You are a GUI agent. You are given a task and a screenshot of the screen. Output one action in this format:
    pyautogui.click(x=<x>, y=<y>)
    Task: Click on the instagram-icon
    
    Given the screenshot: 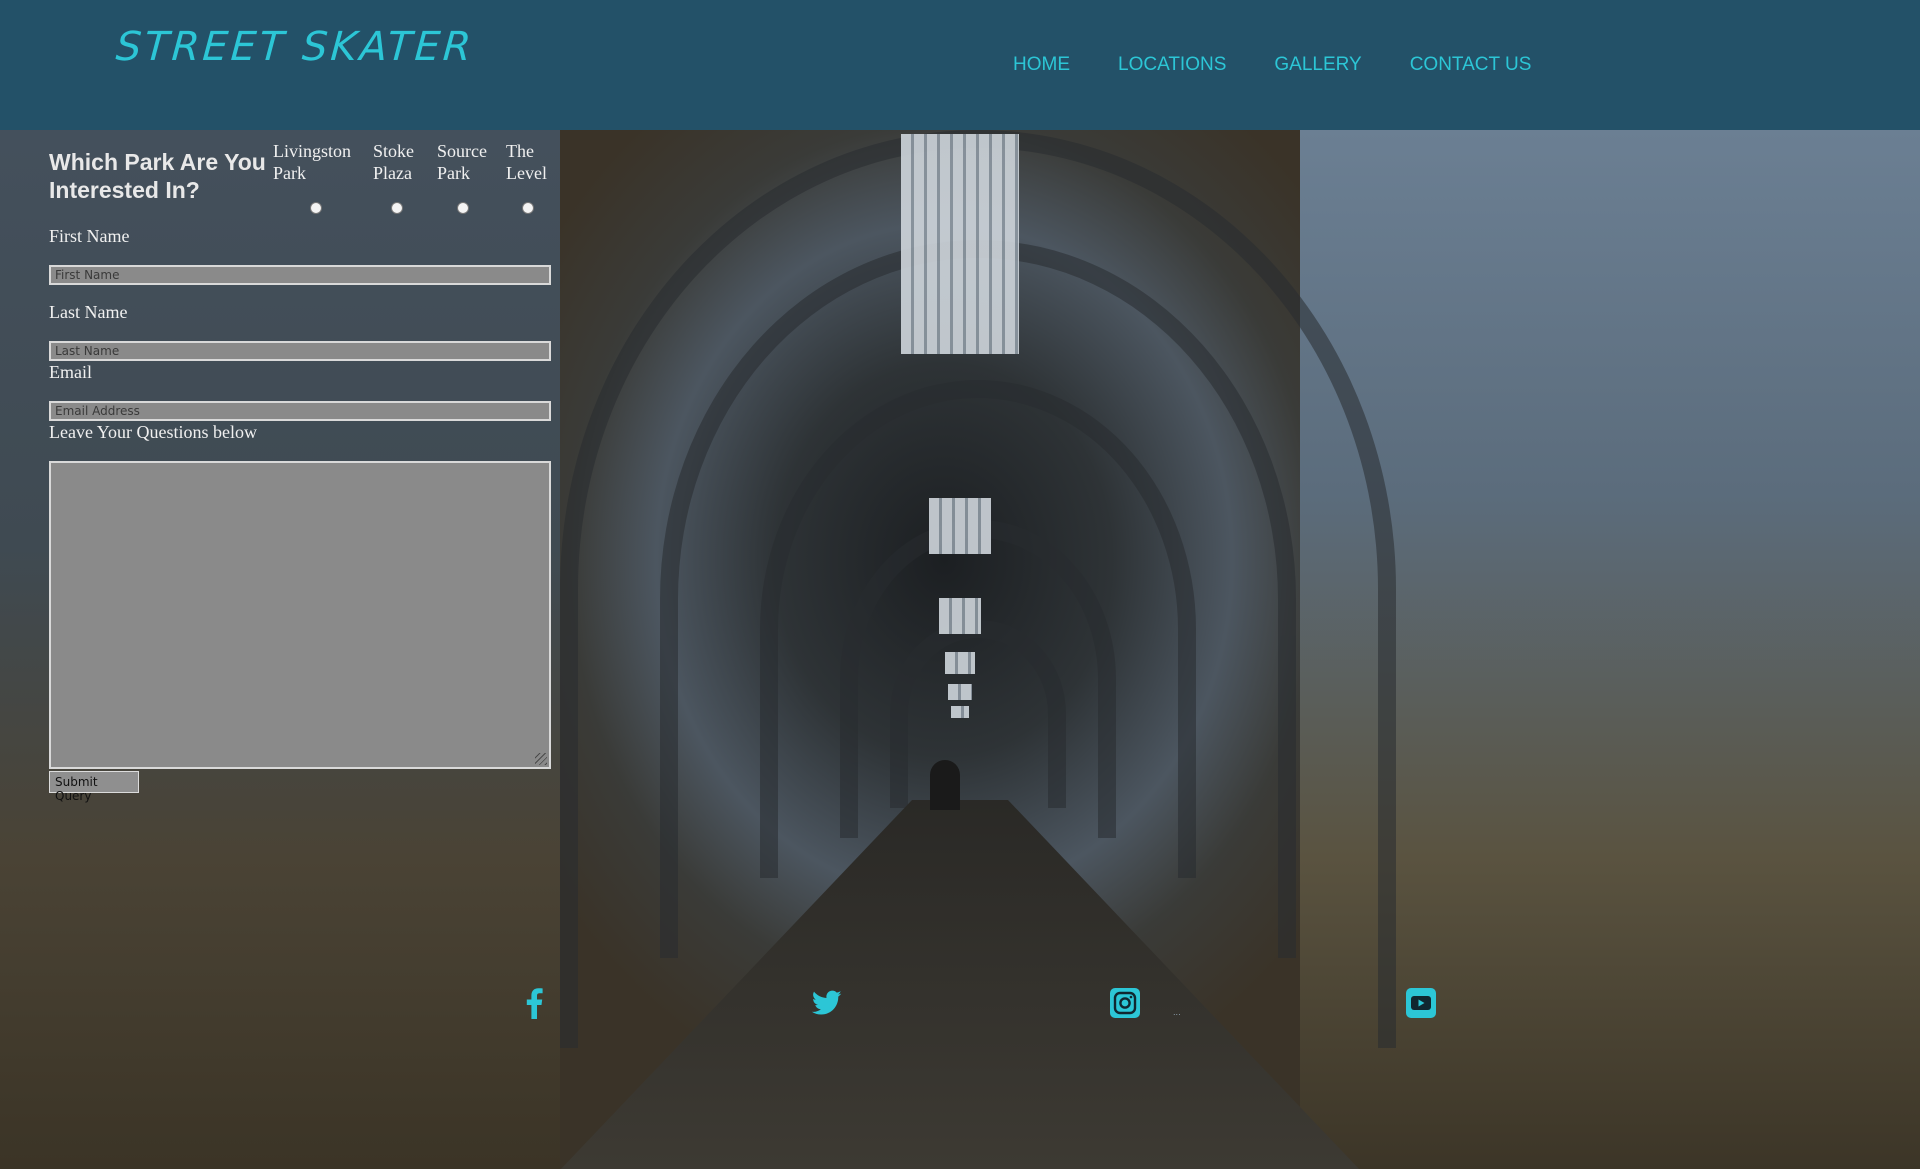 What is the action you would take?
    pyautogui.click(x=1125, y=1003)
    